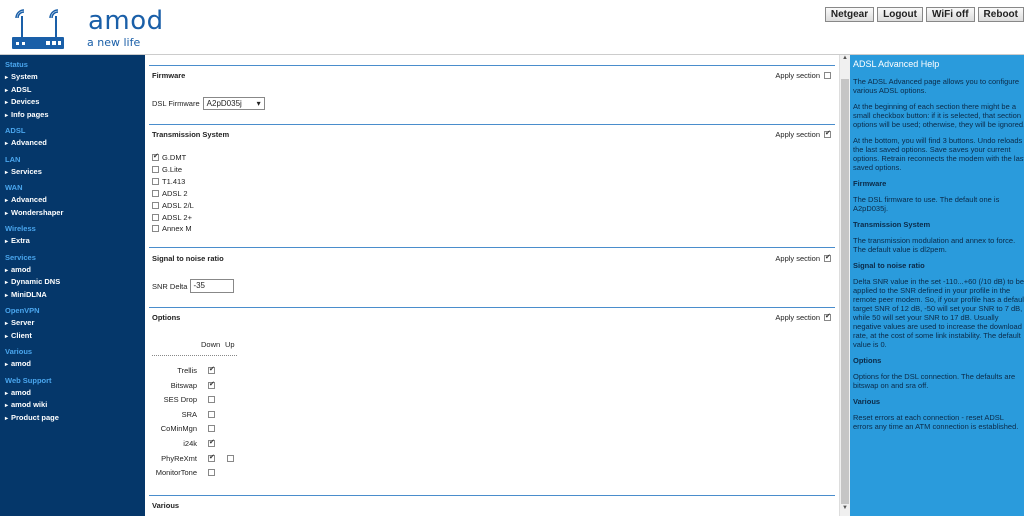 This screenshot has width=1024, height=516. What do you see at coordinates (211, 473) in the screenshot?
I see `option-down-checkbox-monitortone` at bounding box center [211, 473].